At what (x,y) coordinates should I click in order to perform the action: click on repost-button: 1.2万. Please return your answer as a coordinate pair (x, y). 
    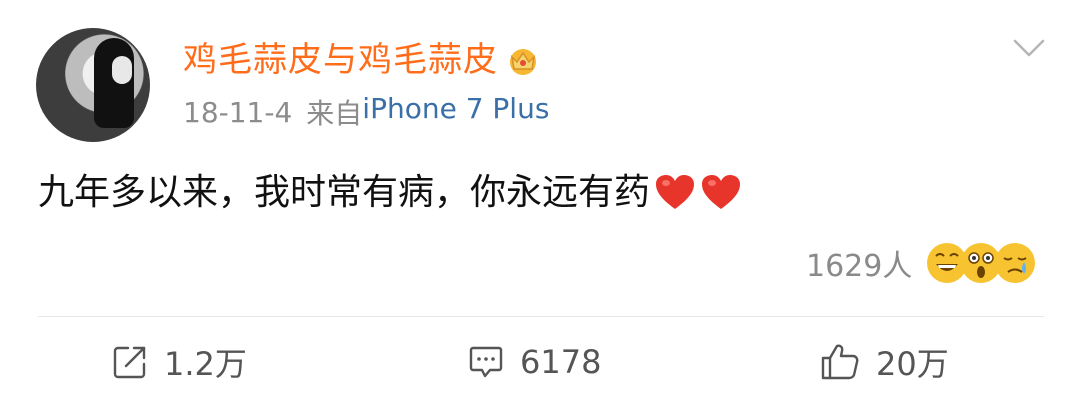
    Looking at the image, I should click on (179, 362).